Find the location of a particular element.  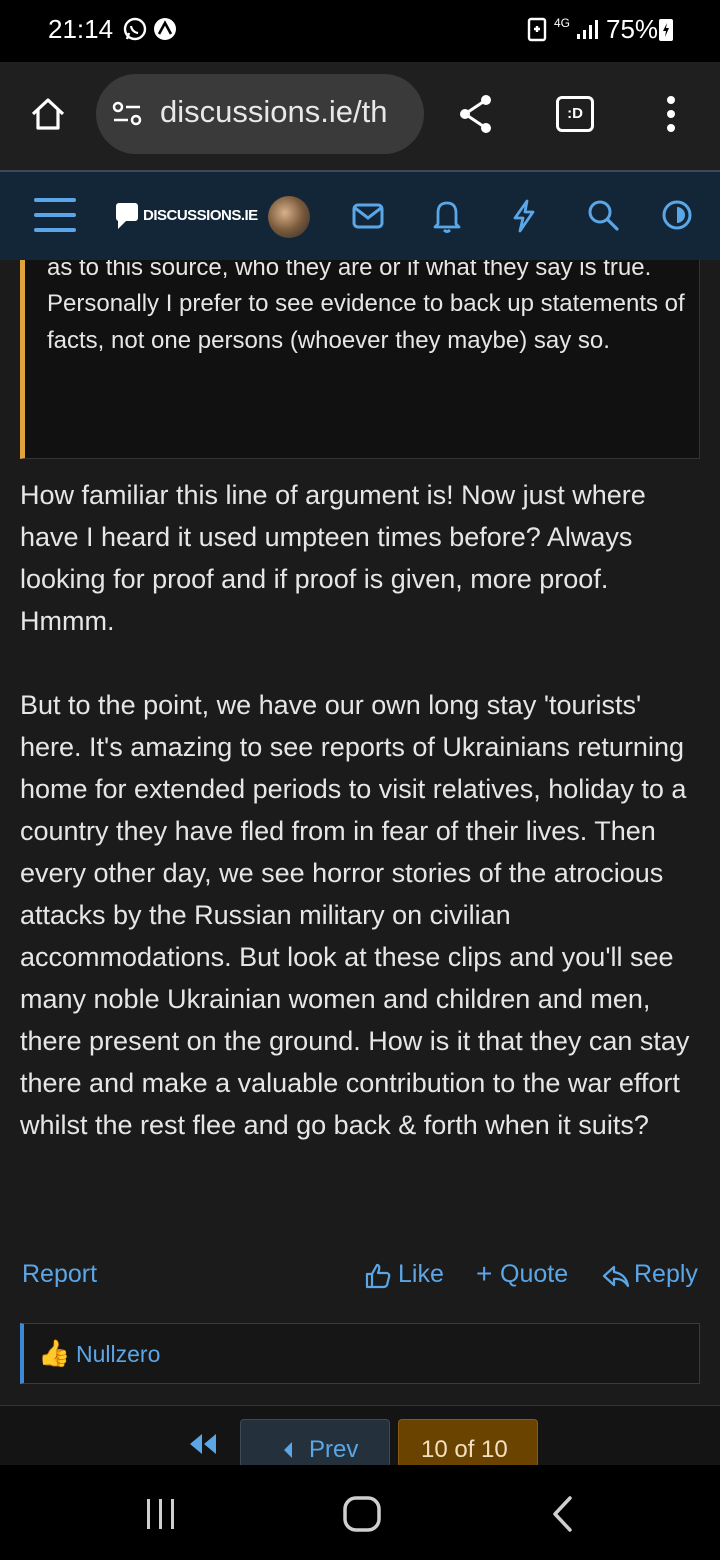

prev-page-button: Prev is located at coordinates (315, 1442).